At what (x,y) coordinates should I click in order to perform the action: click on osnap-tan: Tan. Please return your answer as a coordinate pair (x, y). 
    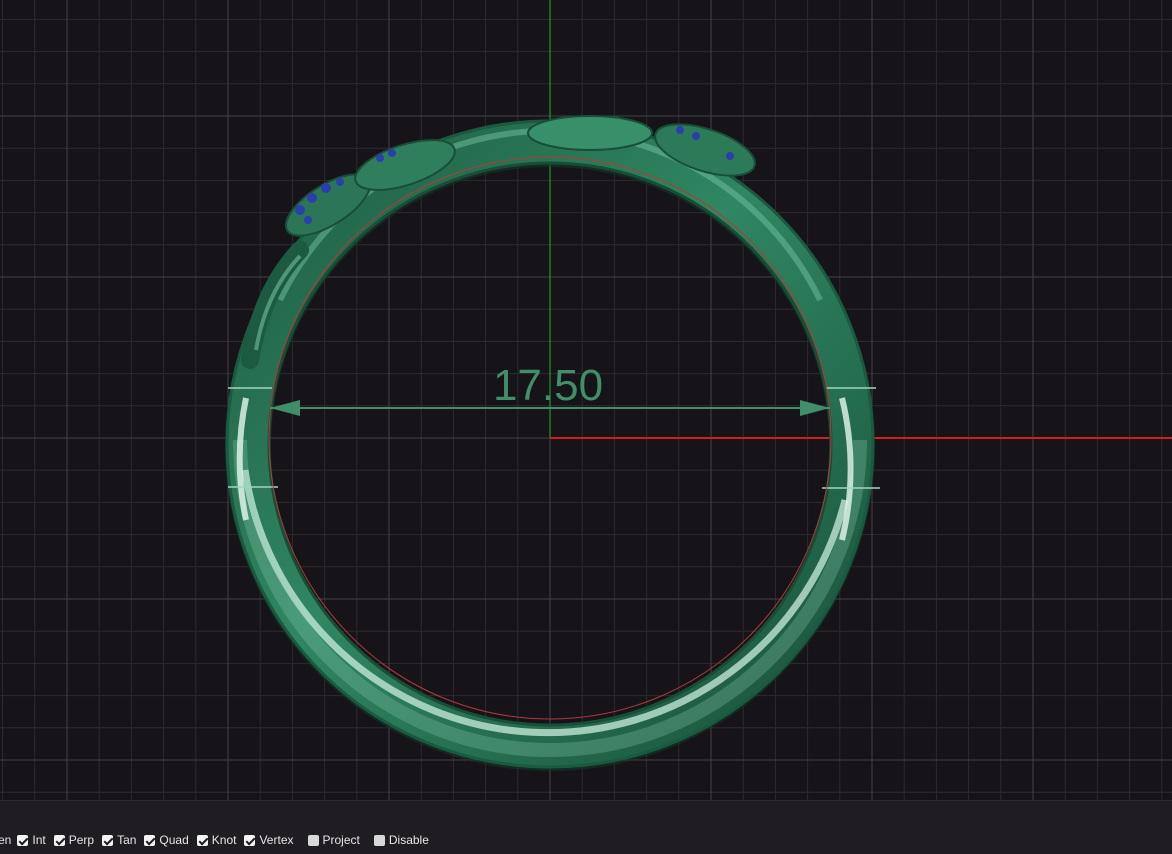
    Looking at the image, I should click on (119, 840).